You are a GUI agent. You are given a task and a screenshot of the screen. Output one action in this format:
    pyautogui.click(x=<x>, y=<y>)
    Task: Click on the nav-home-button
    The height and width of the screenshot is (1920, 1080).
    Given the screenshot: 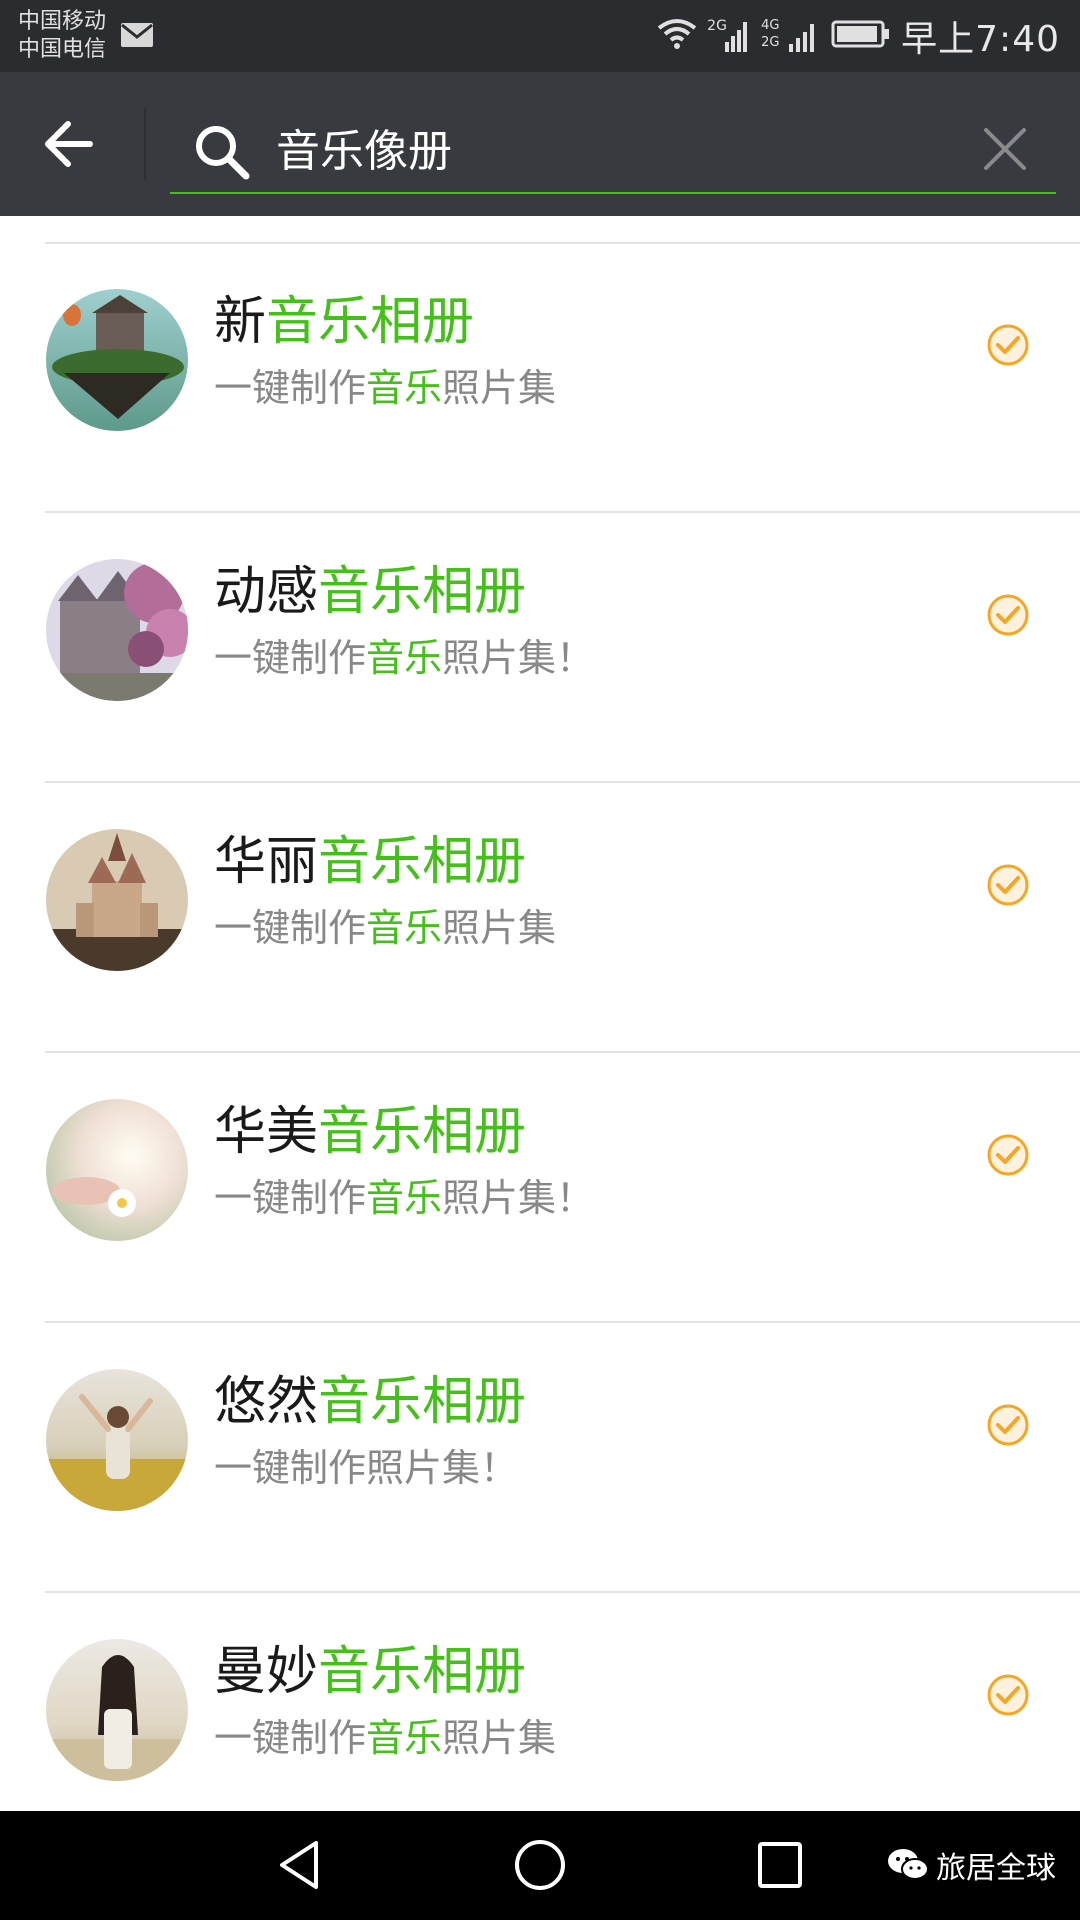 What is the action you would take?
    pyautogui.click(x=540, y=1867)
    